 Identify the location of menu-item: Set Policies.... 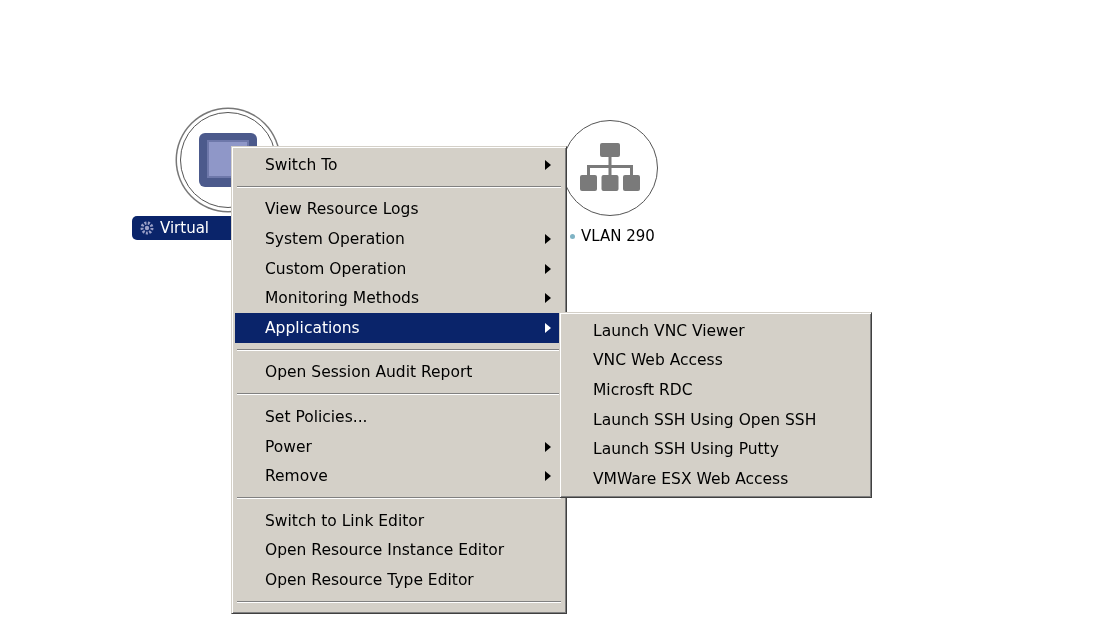
(399, 417).